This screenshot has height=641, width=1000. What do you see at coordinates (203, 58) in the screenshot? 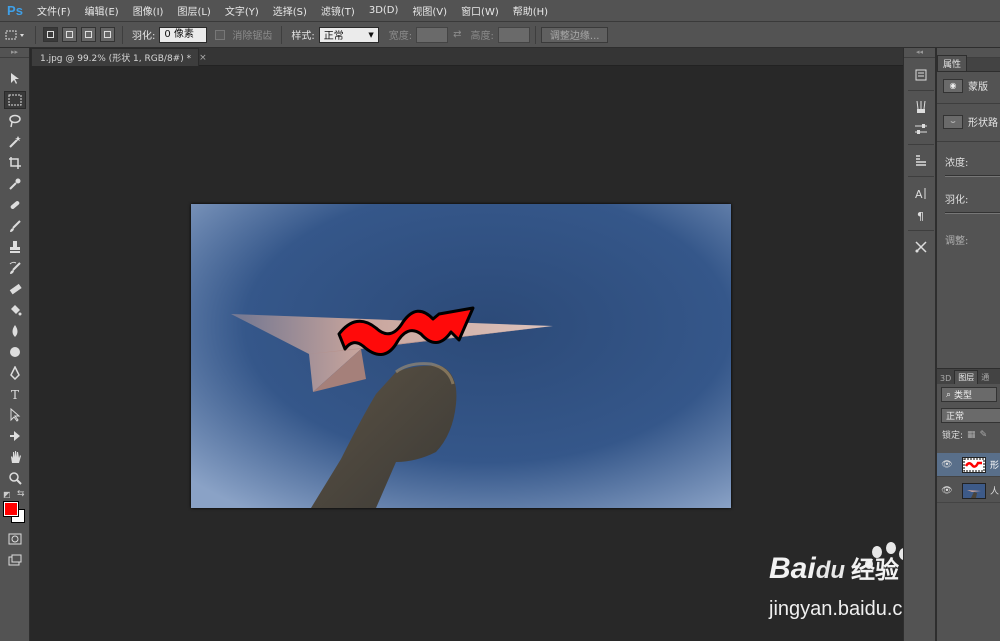
I see `close-tab-icon: ×` at bounding box center [203, 58].